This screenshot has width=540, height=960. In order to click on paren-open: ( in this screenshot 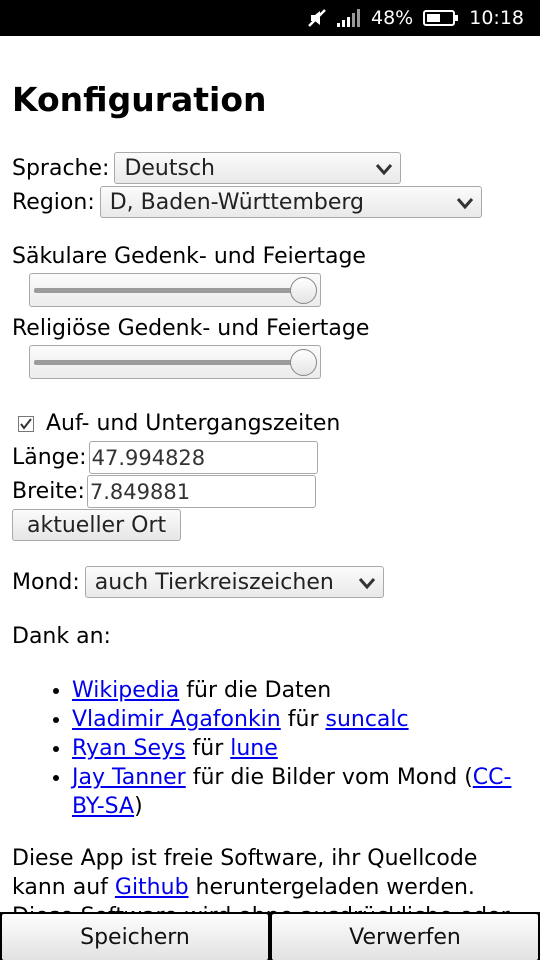, I will do `click(468, 777)`.